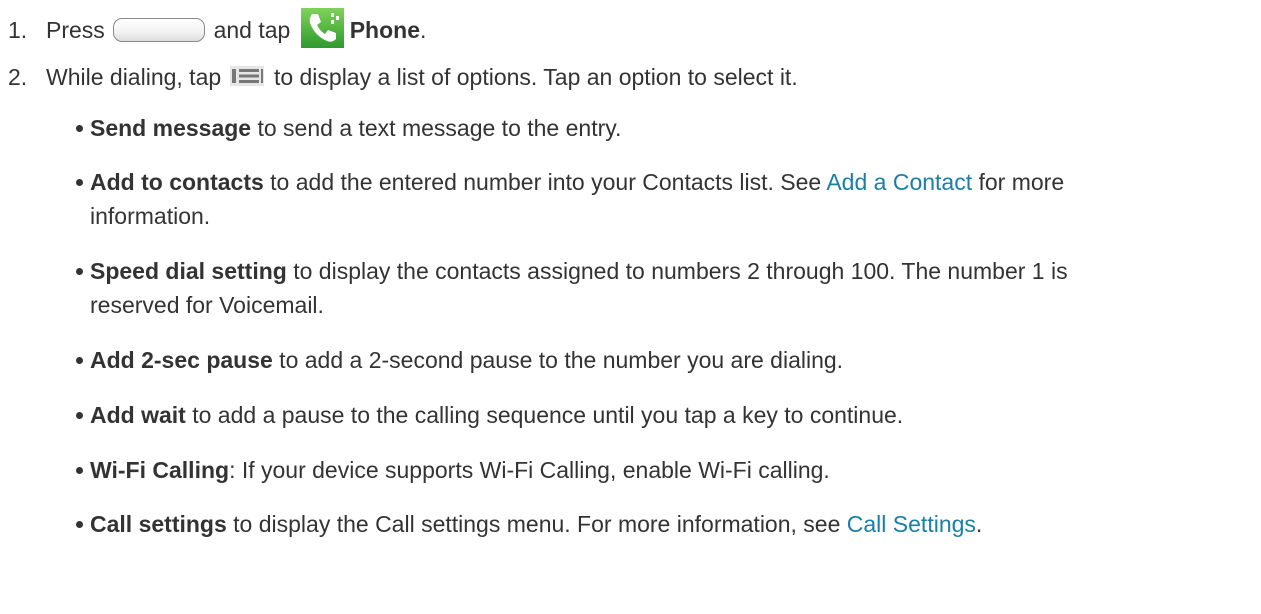 This screenshot has width=1261, height=614. What do you see at coordinates (18, 77) in the screenshot?
I see `step-number: 2.` at bounding box center [18, 77].